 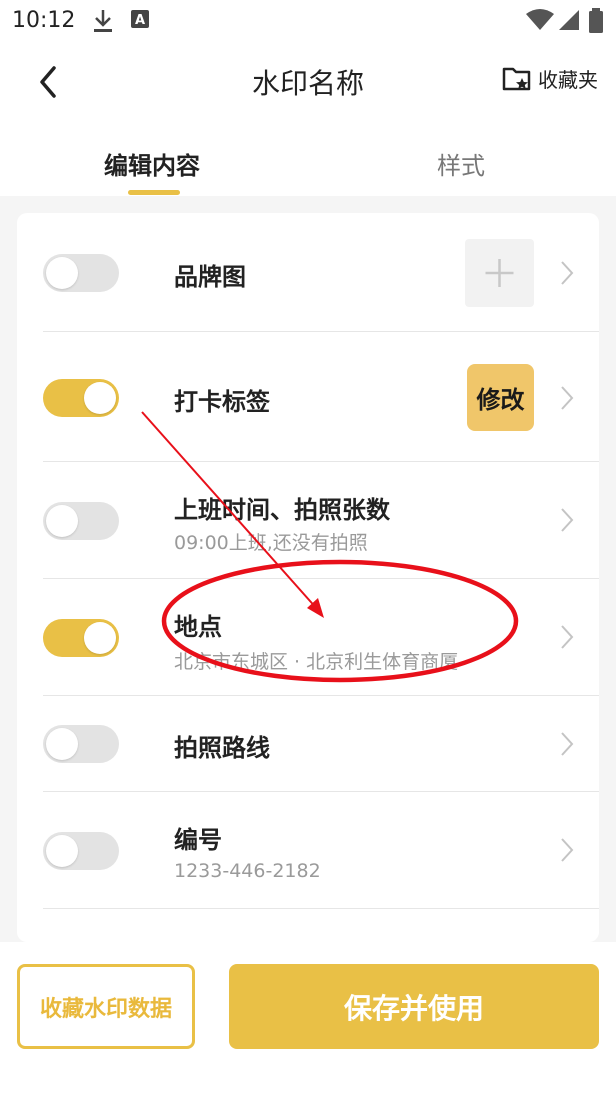 What do you see at coordinates (308, 22) in the screenshot?
I see `status-bar: 10:12 A` at bounding box center [308, 22].